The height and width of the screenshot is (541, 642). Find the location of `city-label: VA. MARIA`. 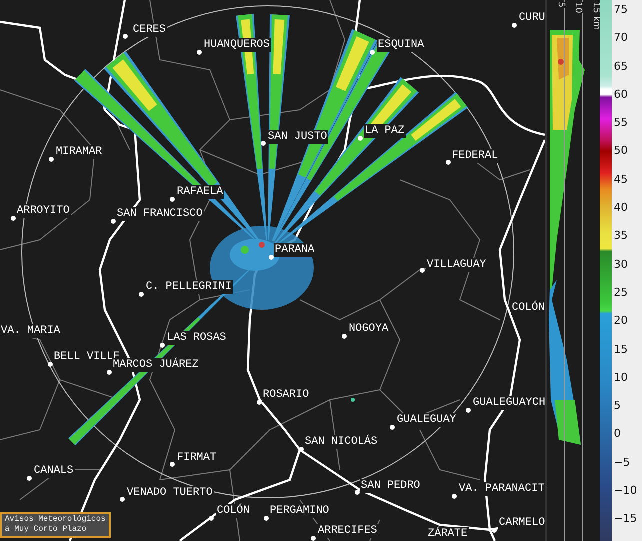

city-label: VA. MARIA is located at coordinates (31, 331).